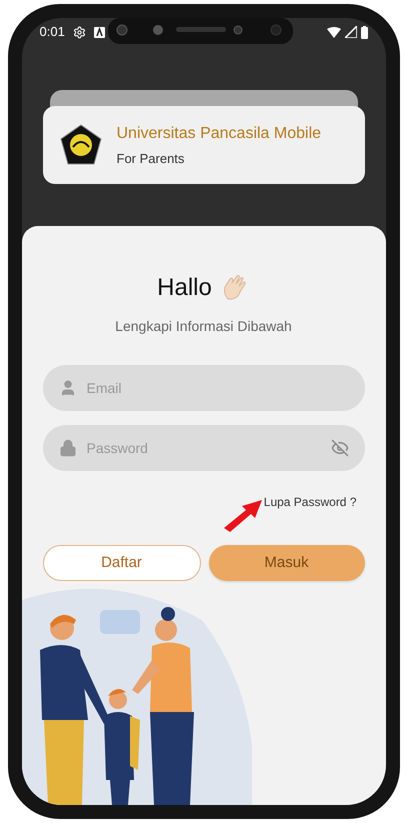  Describe the element at coordinates (243, 515) in the screenshot. I see `pointer-arrow-drawing` at that location.